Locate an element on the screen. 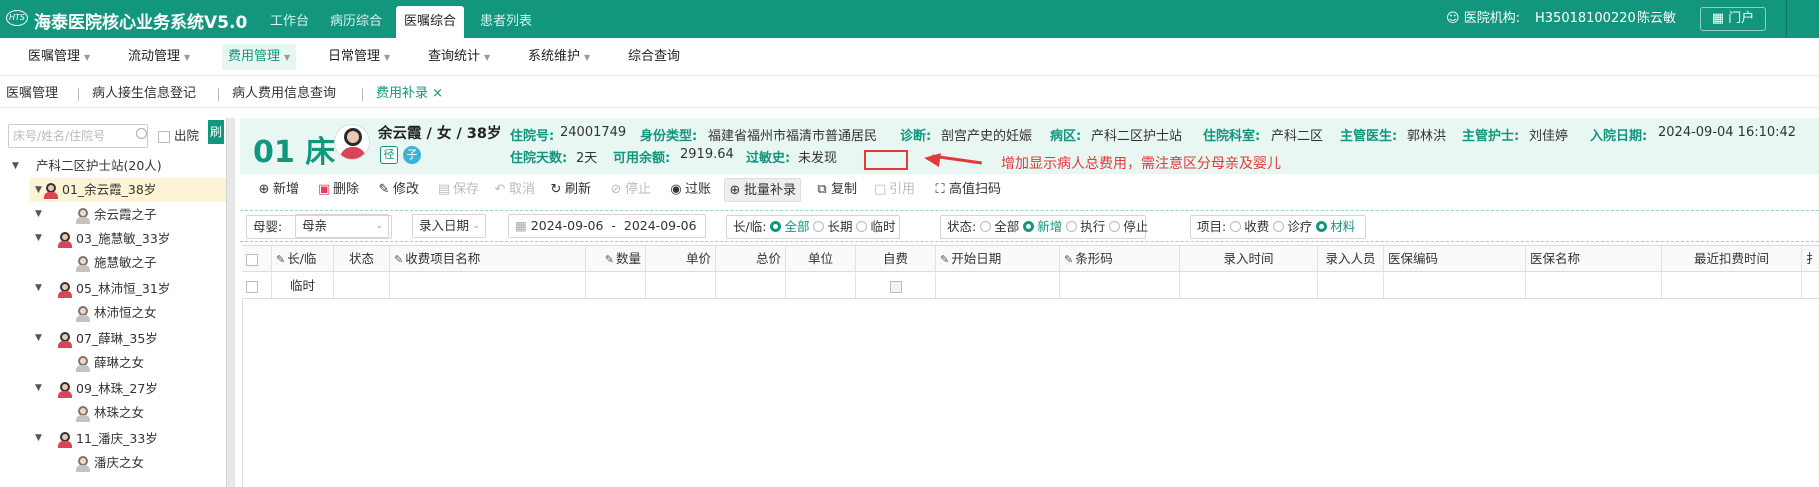 Image resolution: width=1819 pixels, height=487 pixels. tab-workbench: 工作台 is located at coordinates (289, 19).